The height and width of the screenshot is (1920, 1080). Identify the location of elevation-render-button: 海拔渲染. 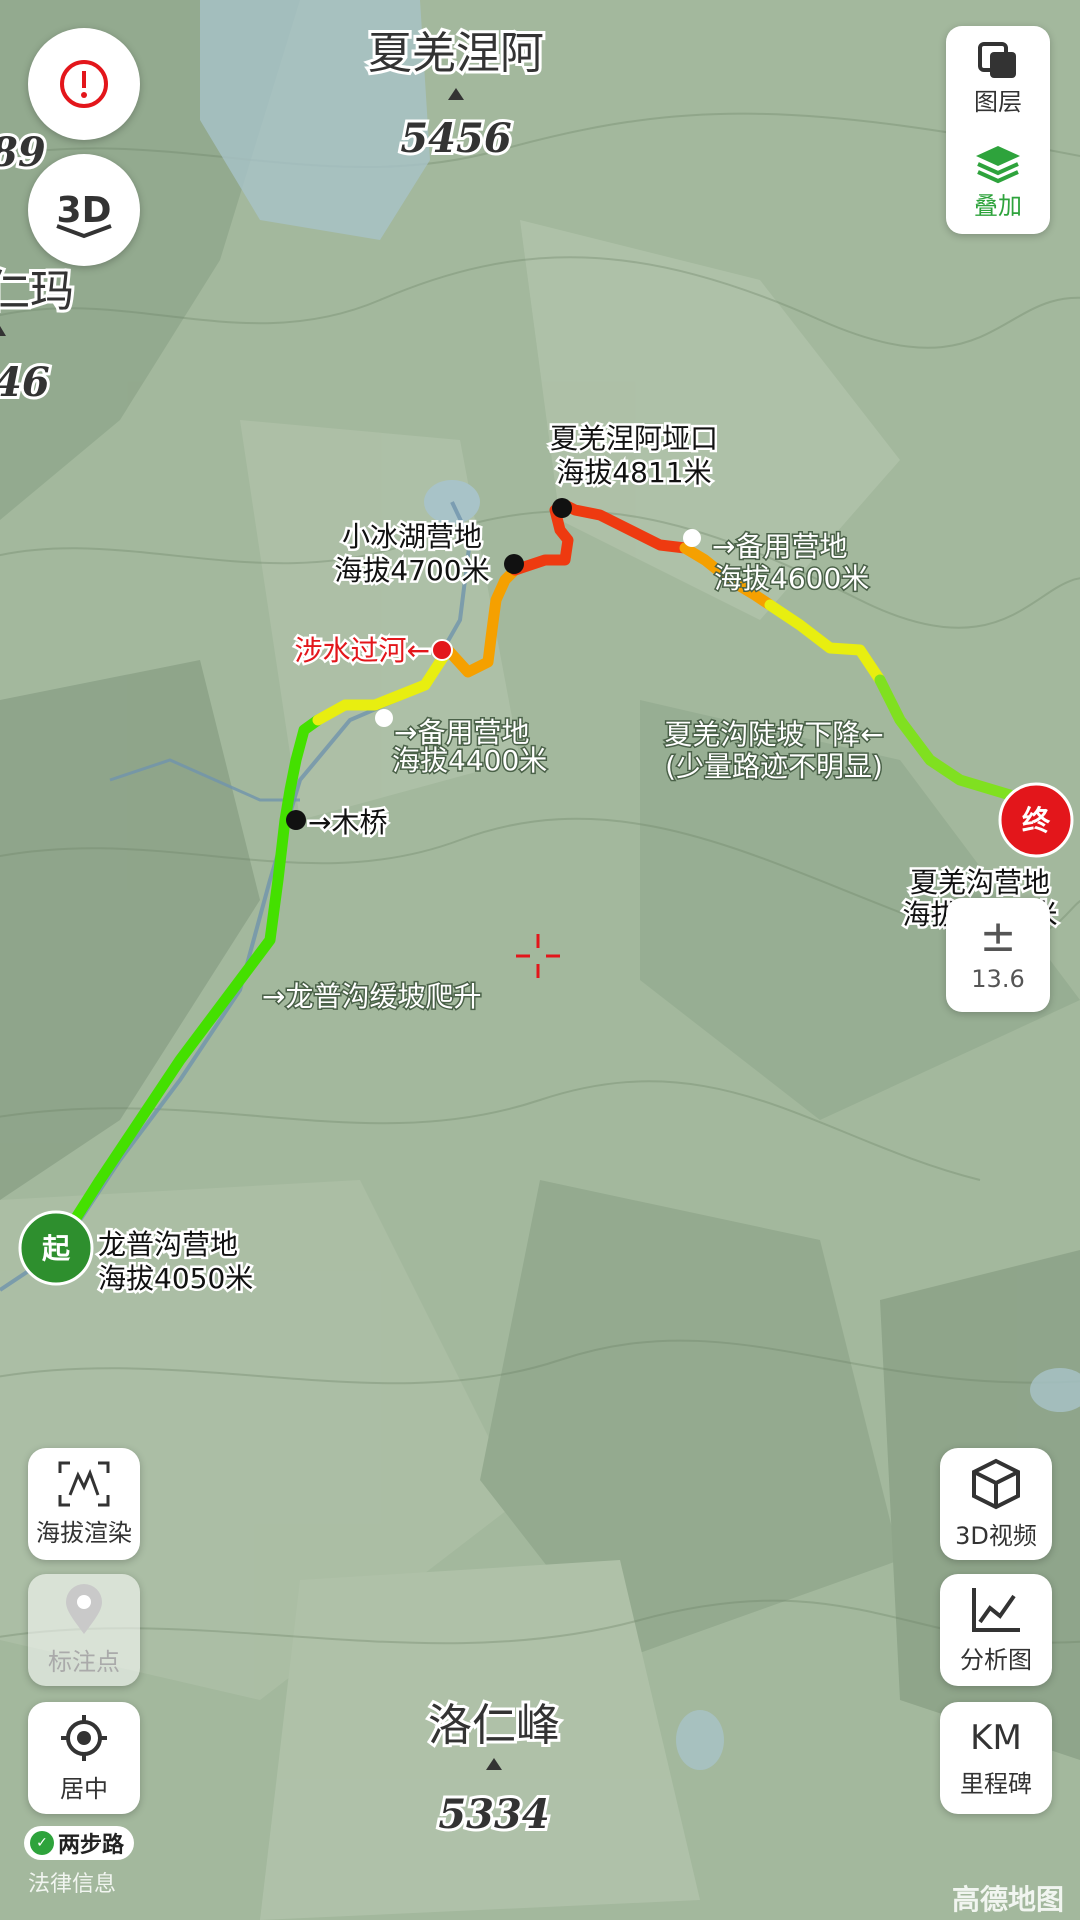
(84, 1504).